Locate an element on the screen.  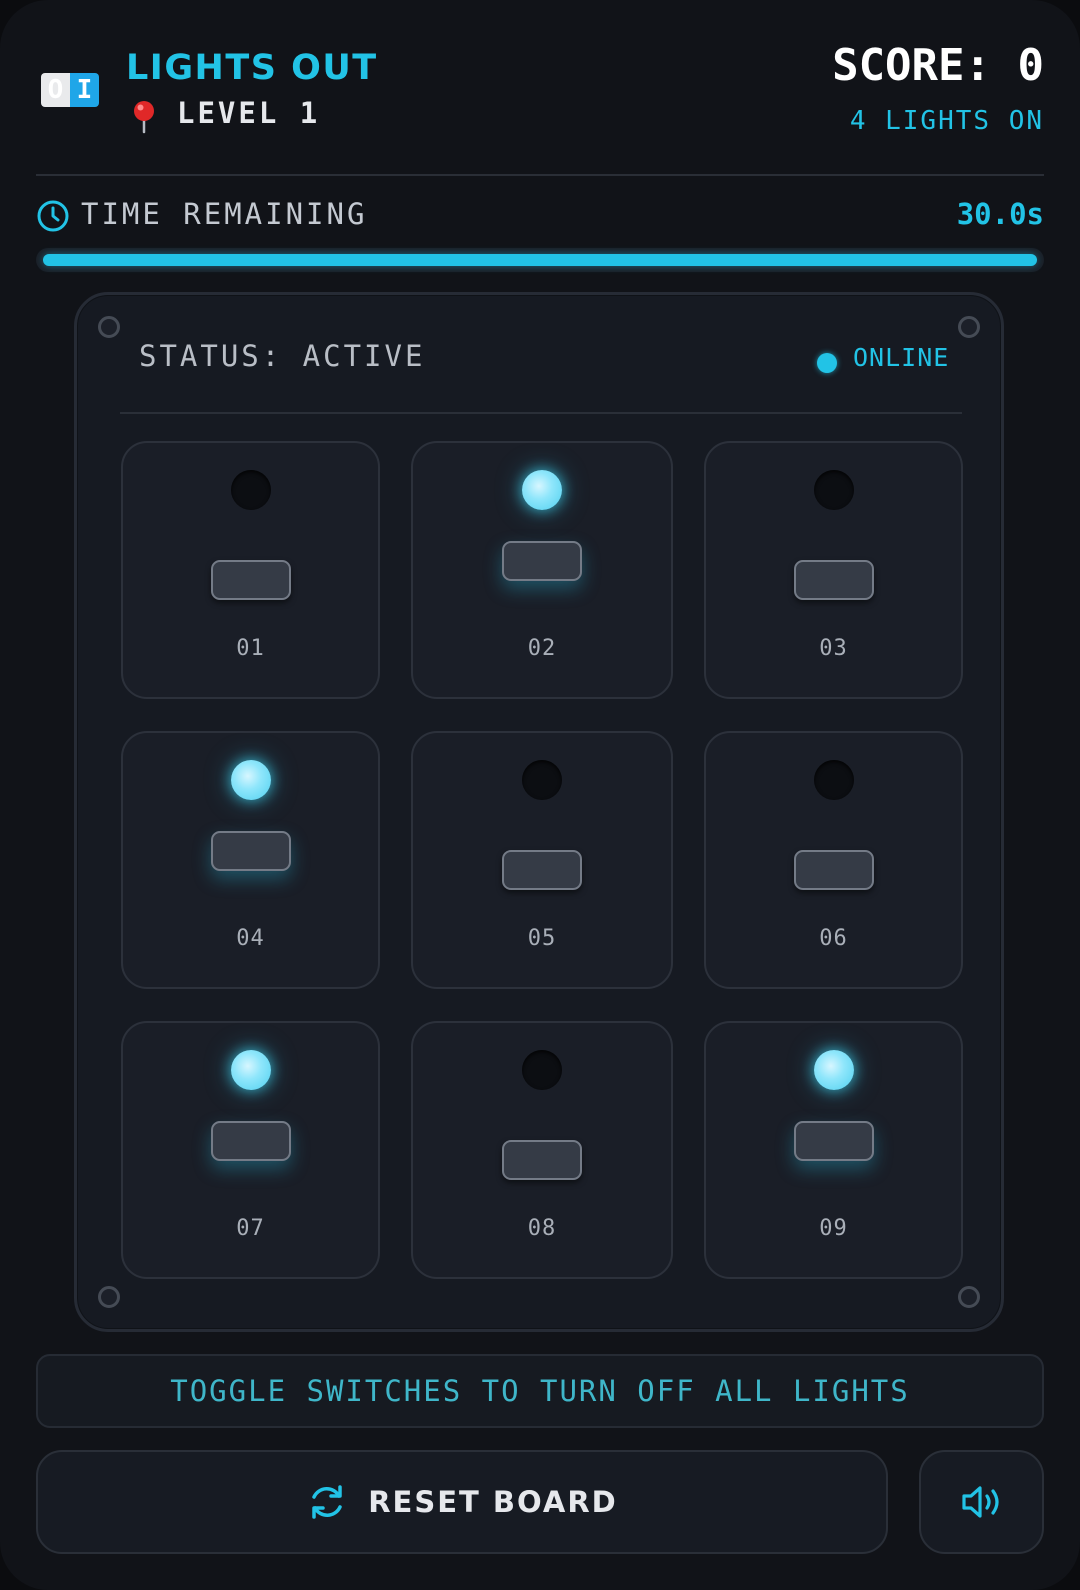
online-label: ONLINE is located at coordinates (901, 357).